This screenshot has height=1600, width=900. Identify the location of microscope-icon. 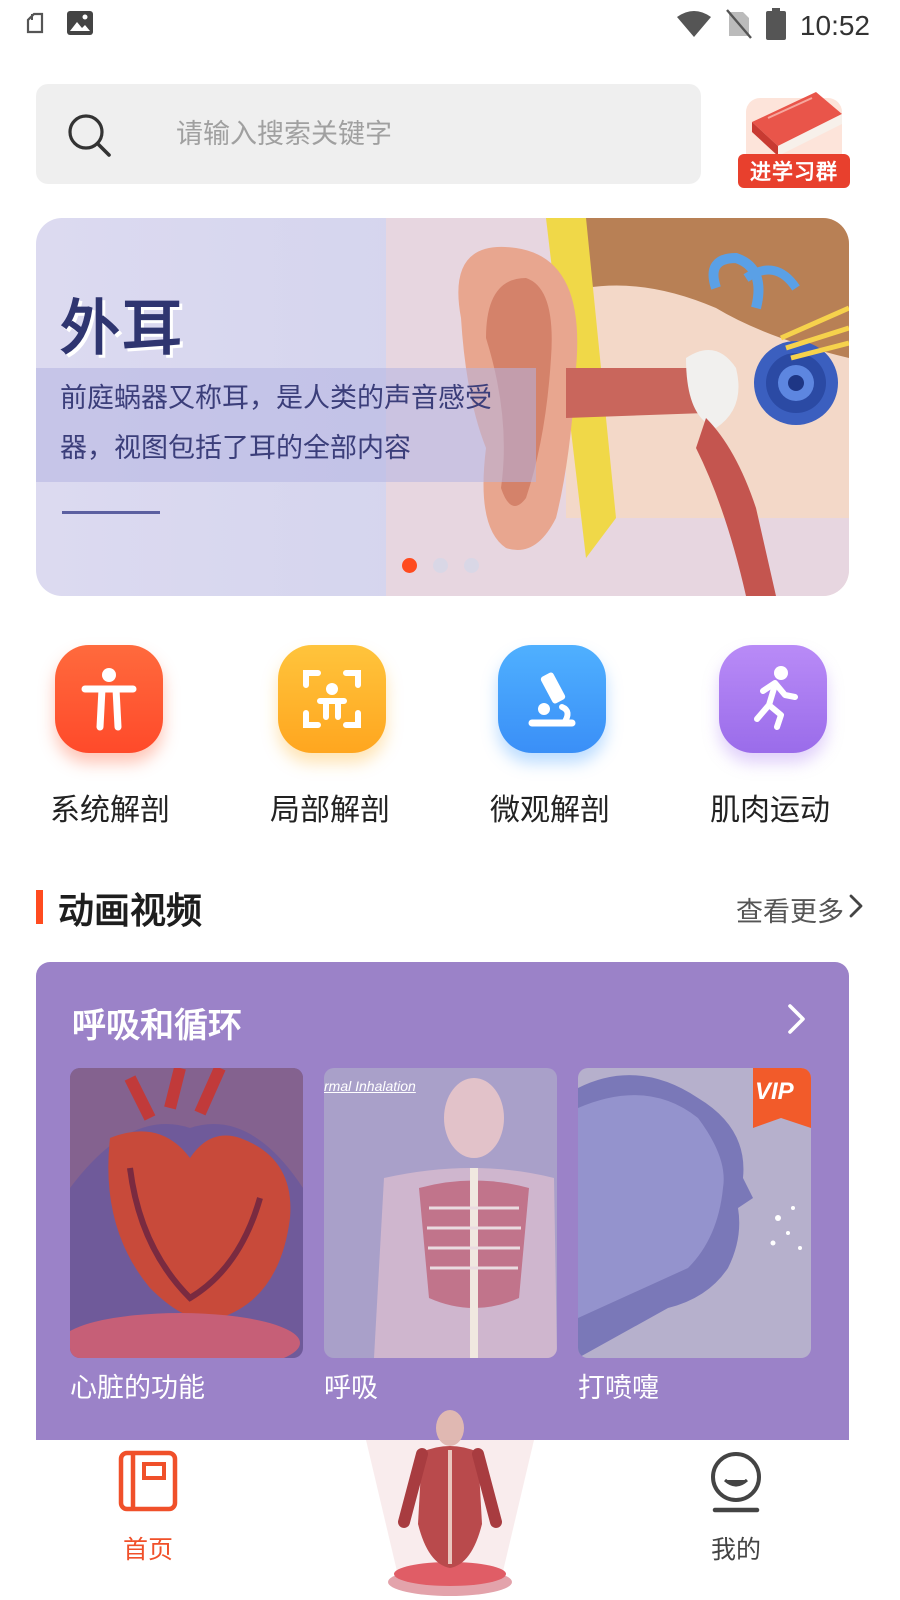
(552, 699).